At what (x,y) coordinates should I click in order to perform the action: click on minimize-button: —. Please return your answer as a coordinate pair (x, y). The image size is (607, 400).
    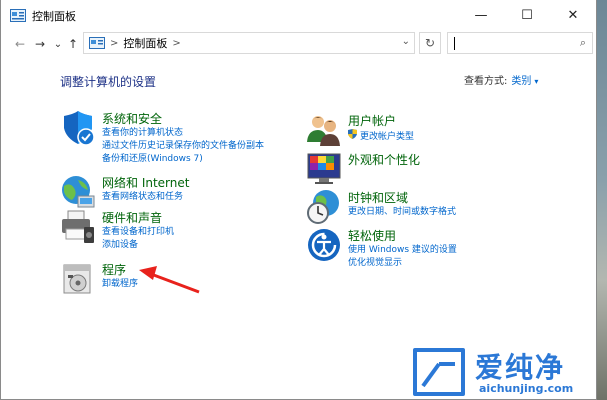
    Looking at the image, I should click on (481, 15).